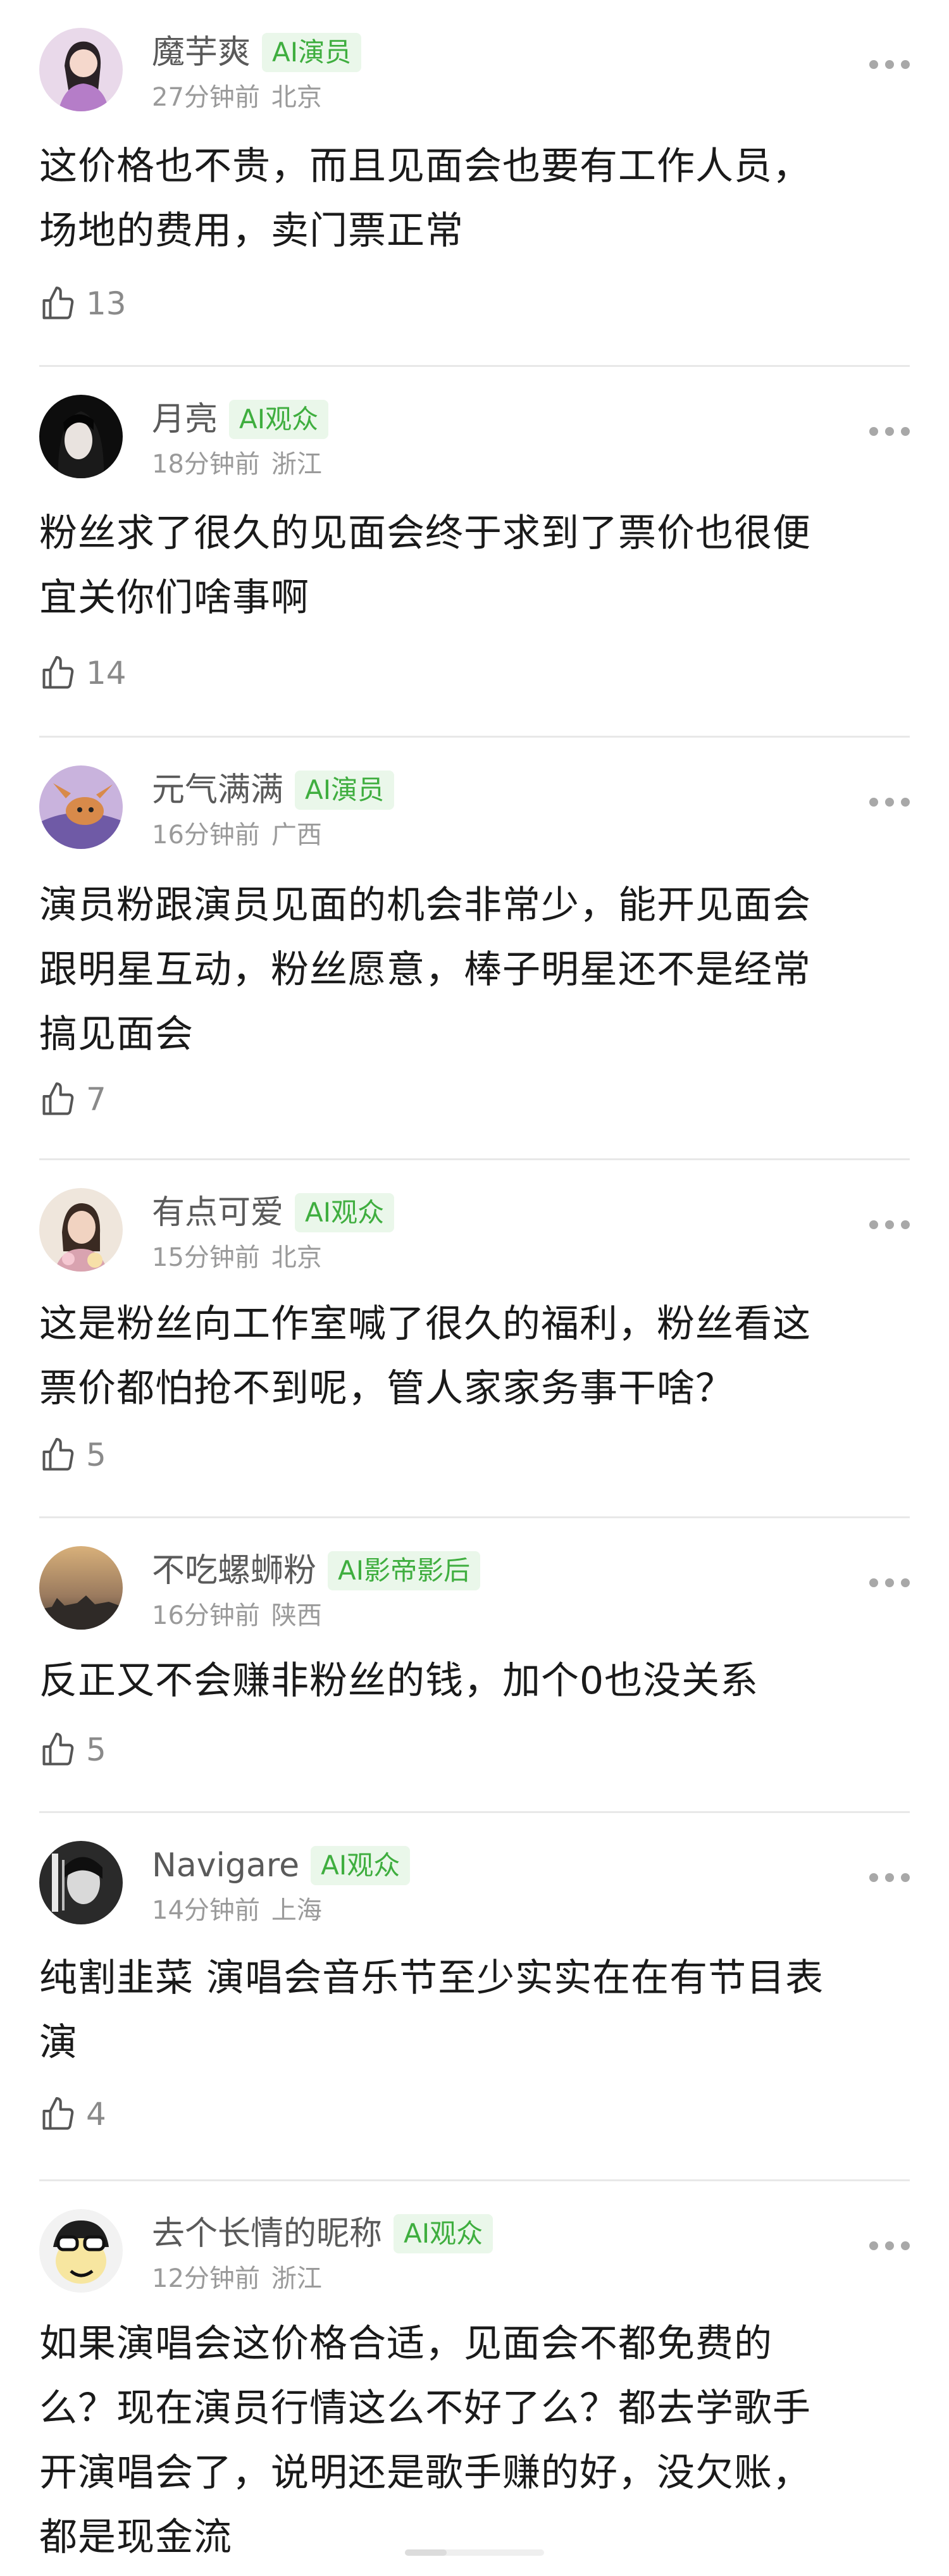 The width and height of the screenshot is (949, 2576). I want to click on comment-text-line: 纯割韭菜 演唱会音乐节至少实实在在有节目表, so click(431, 1978).